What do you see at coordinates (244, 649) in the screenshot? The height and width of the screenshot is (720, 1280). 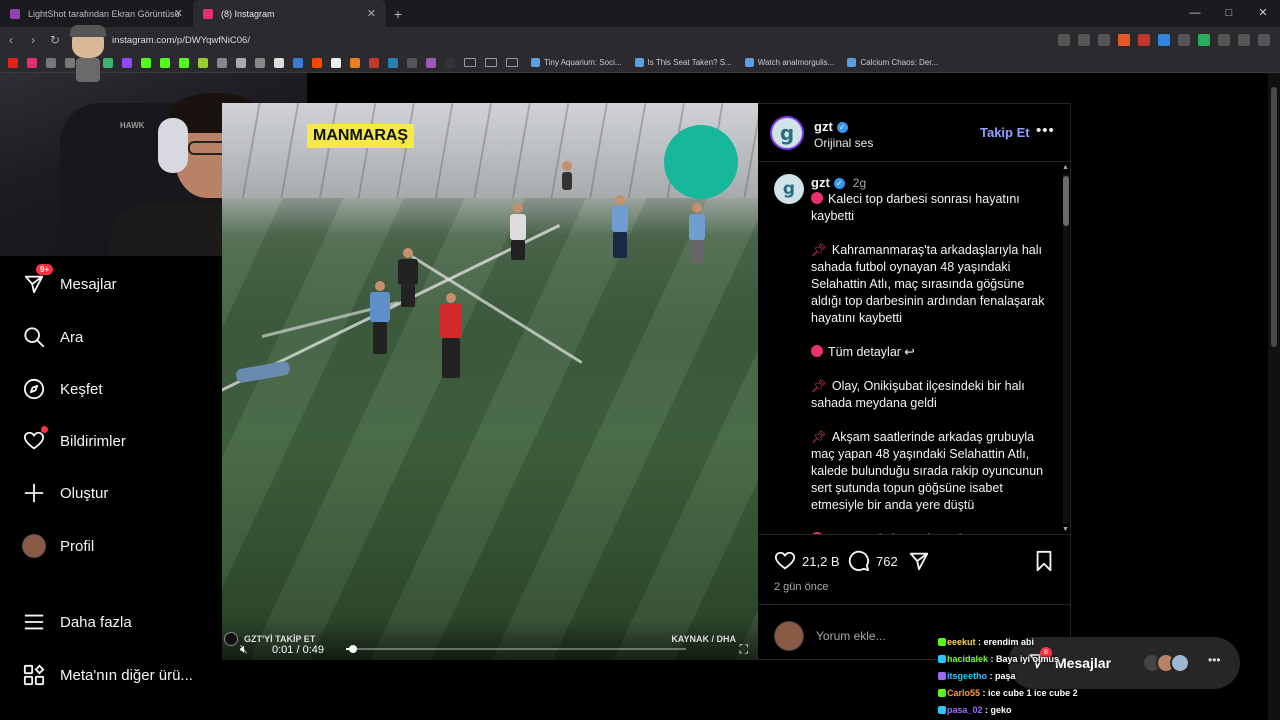 I see `mute-icon: 🔇︎` at bounding box center [244, 649].